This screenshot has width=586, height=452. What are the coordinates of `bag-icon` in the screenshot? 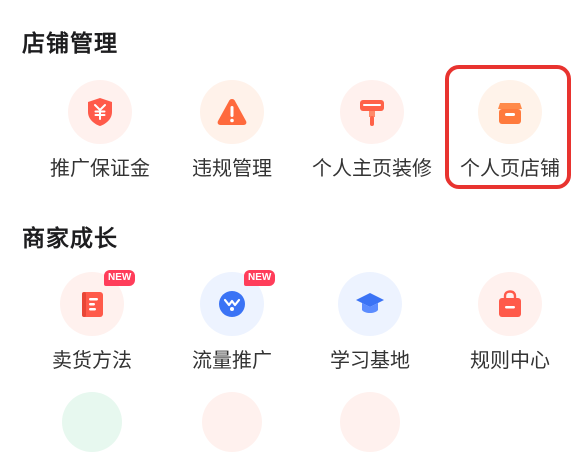 It's located at (510, 304).